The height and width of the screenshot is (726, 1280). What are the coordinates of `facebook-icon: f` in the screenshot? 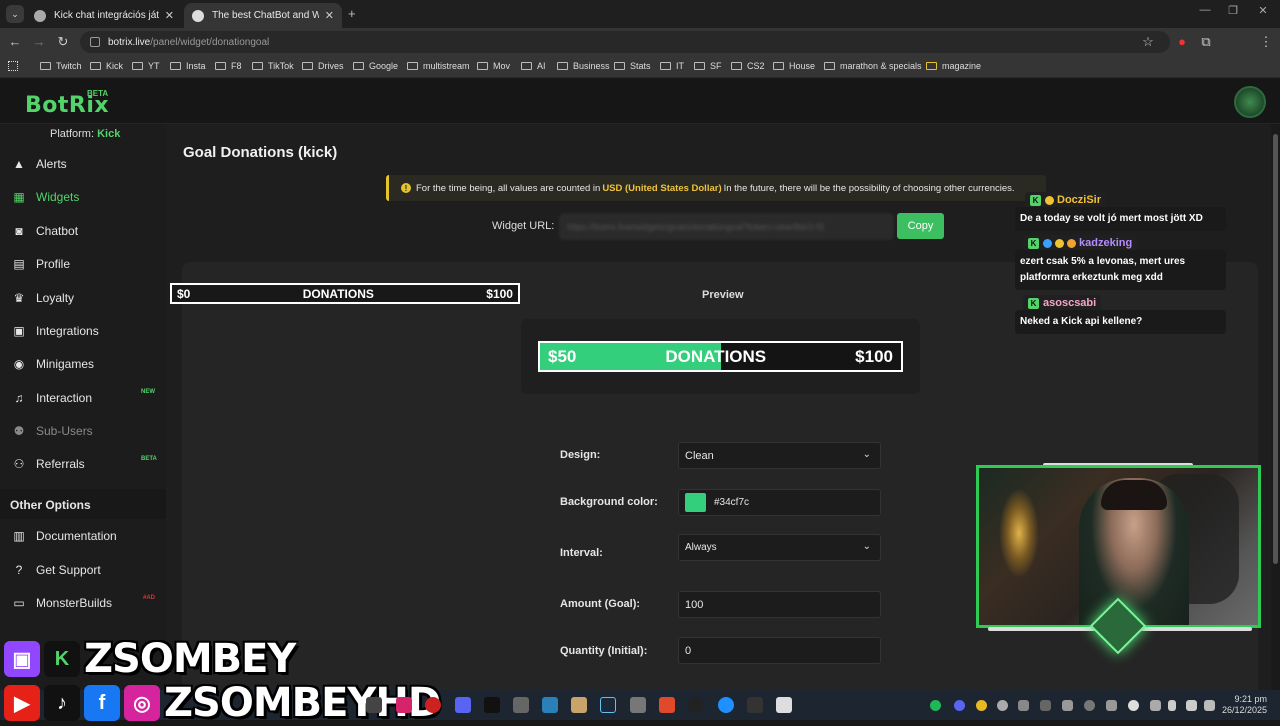 It's located at (102, 703).